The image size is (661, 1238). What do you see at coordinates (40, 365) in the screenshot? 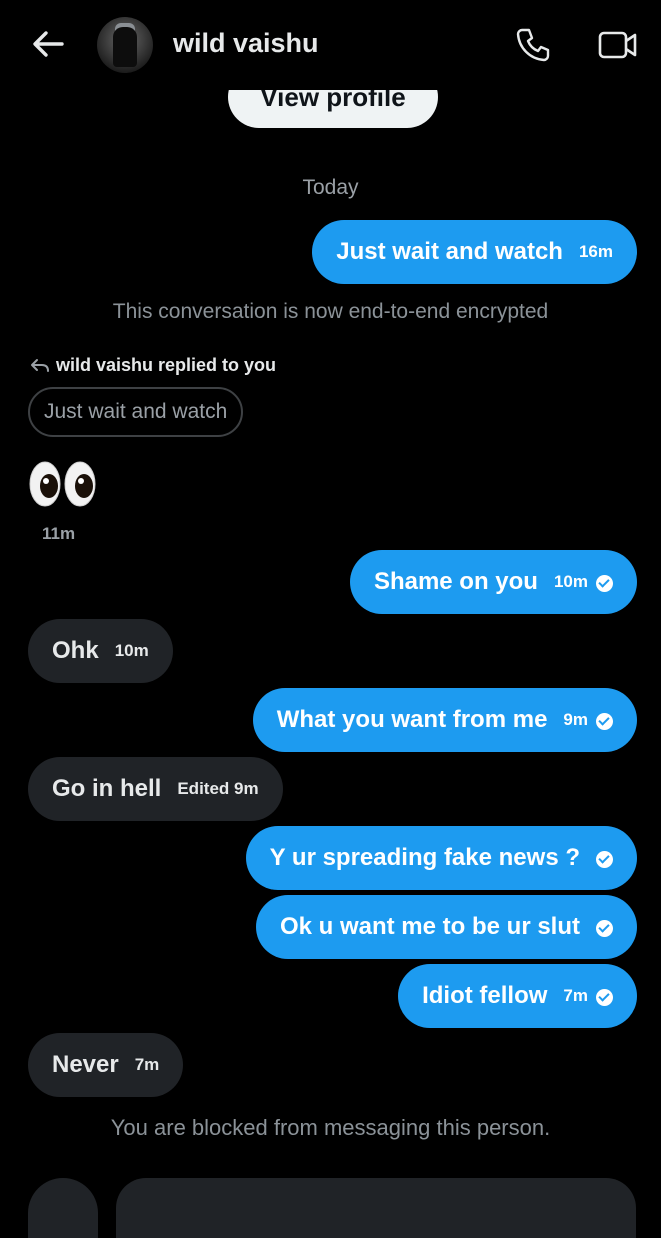
I see `reply-arrow-icon` at bounding box center [40, 365].